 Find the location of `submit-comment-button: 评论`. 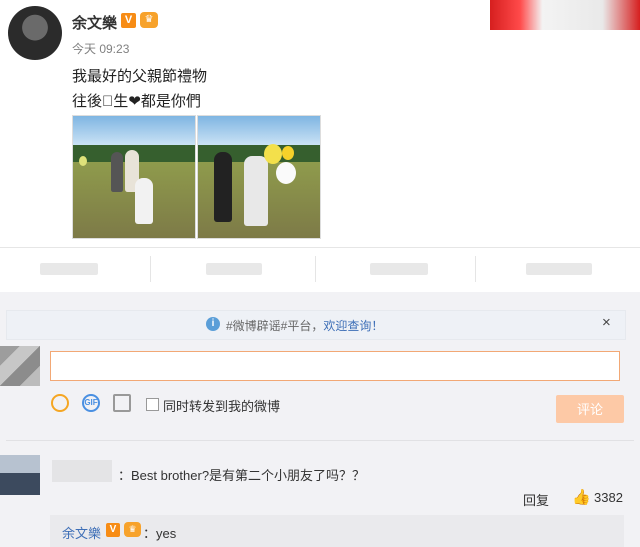

submit-comment-button: 评论 is located at coordinates (590, 409).